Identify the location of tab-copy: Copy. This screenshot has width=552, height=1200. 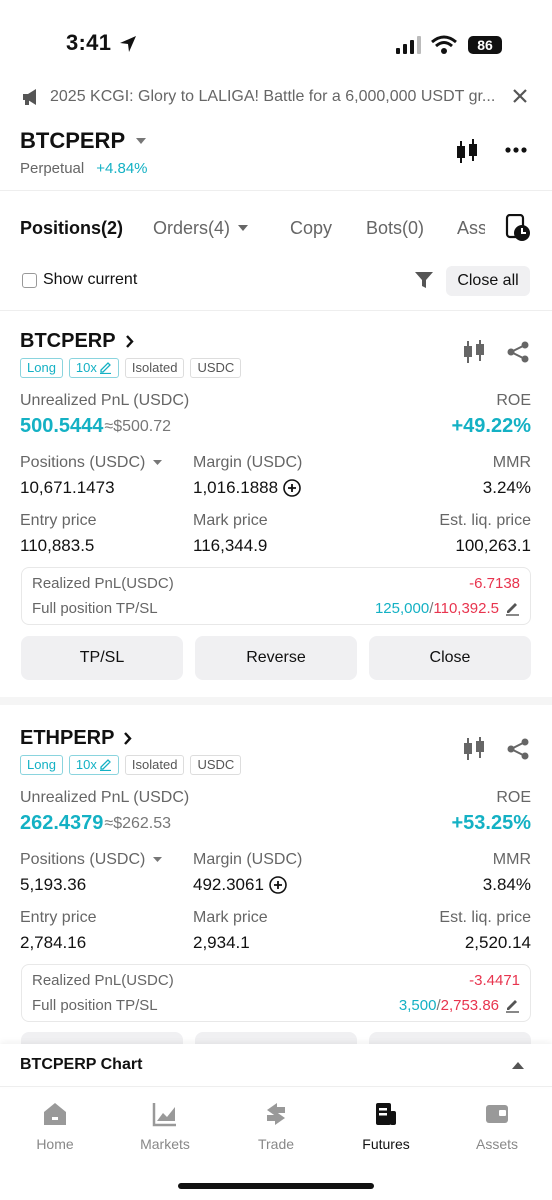
(311, 228).